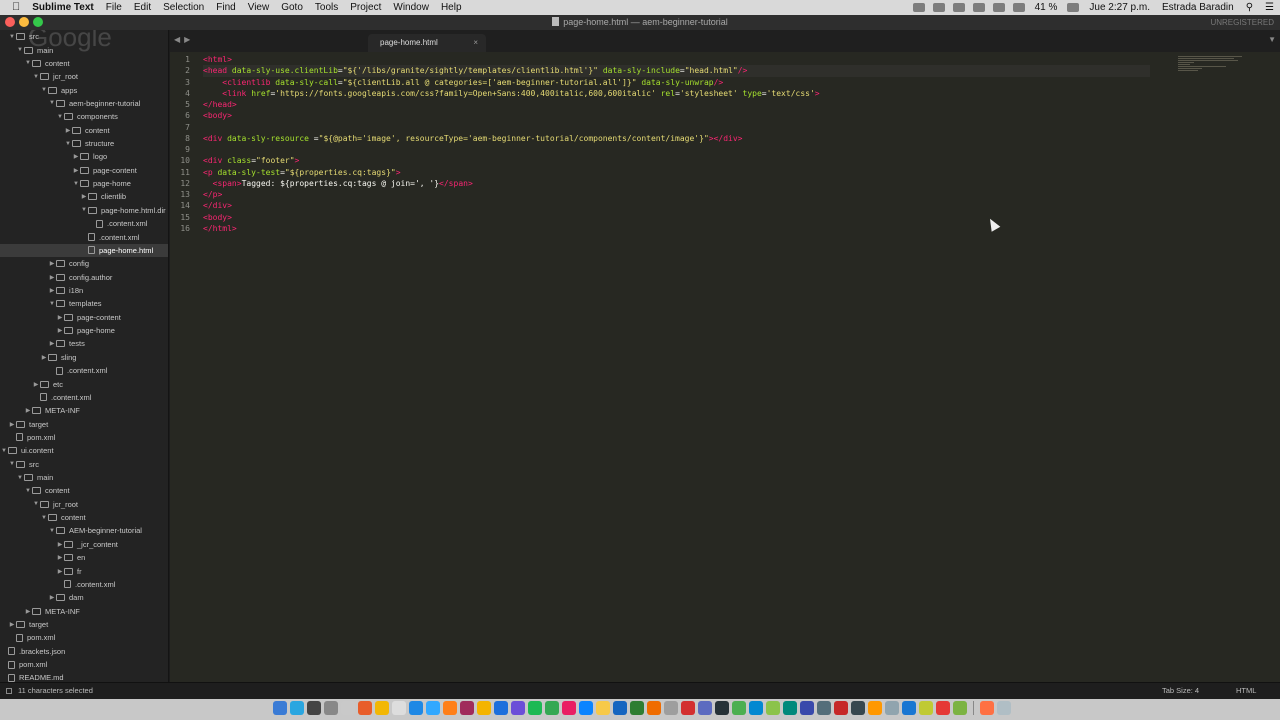  What do you see at coordinates (84, 676) in the screenshot?
I see `file-item: README.md` at bounding box center [84, 676].